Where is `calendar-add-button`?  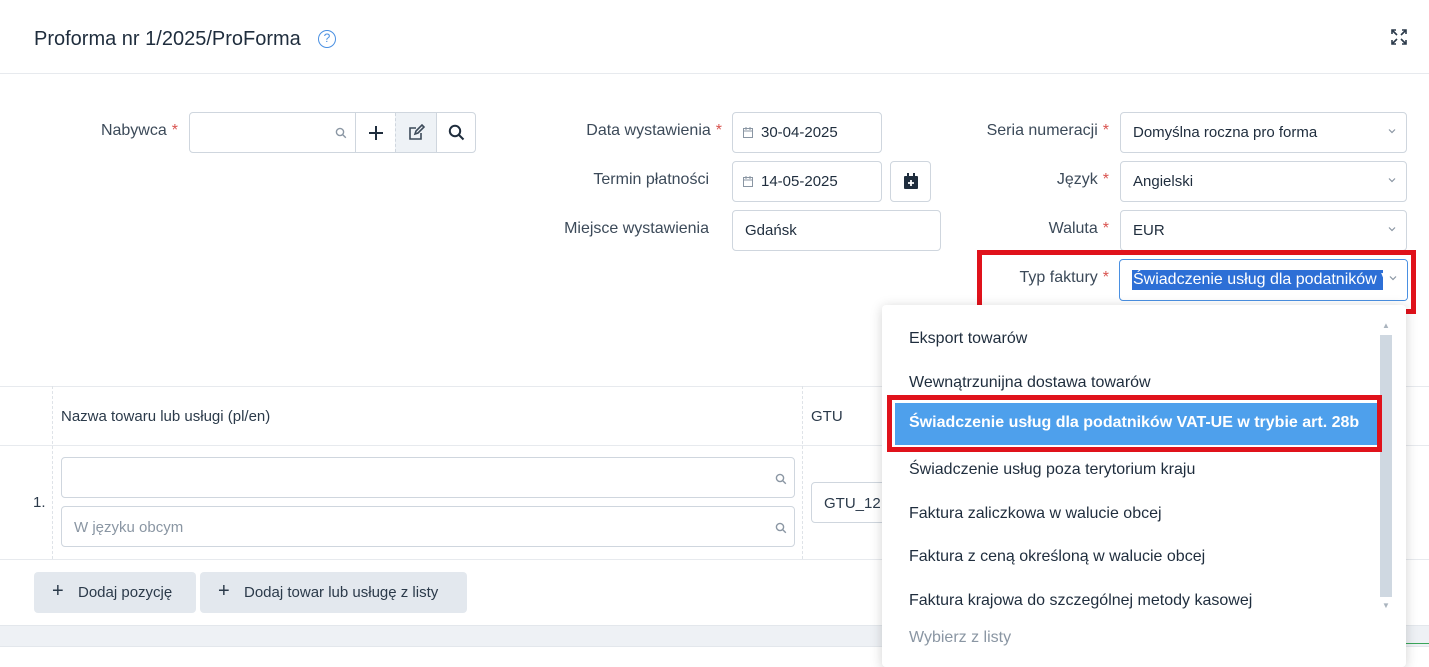
calendar-add-button is located at coordinates (910, 181).